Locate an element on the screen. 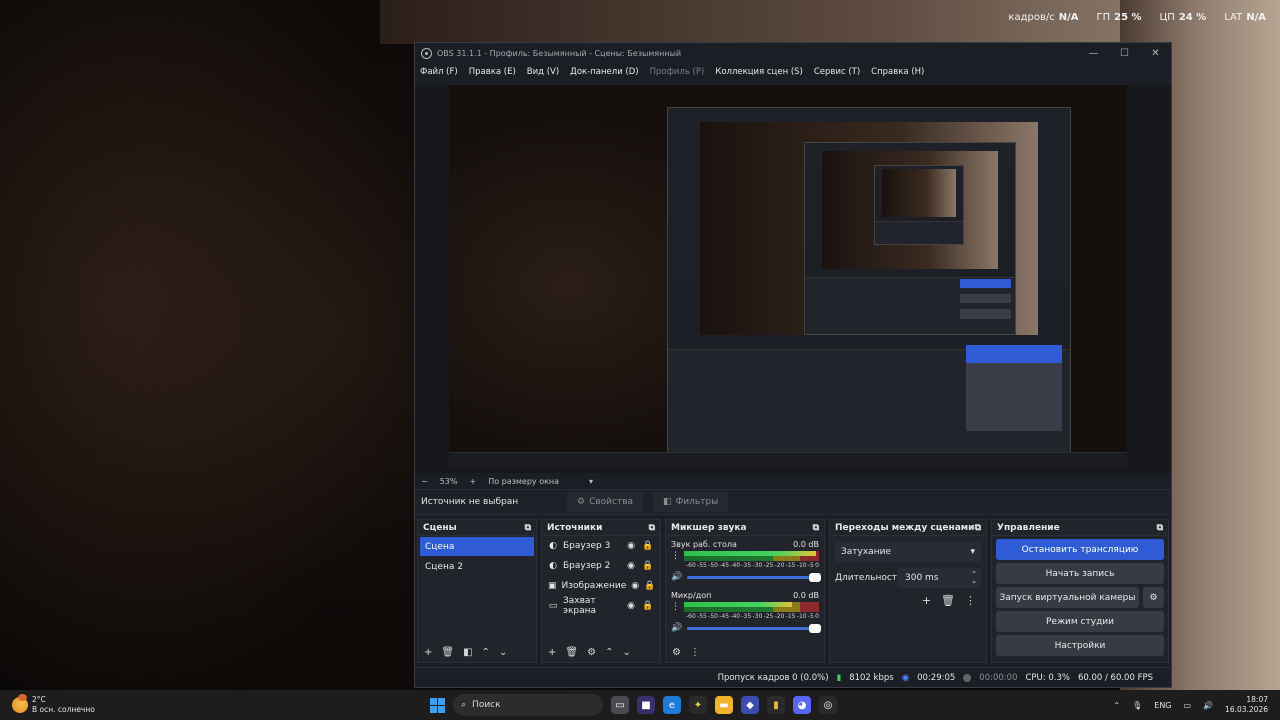 Image resolution: width=1280 pixels, height=720 pixels. obs-taskbar-icon: ◎ is located at coordinates (828, 705).